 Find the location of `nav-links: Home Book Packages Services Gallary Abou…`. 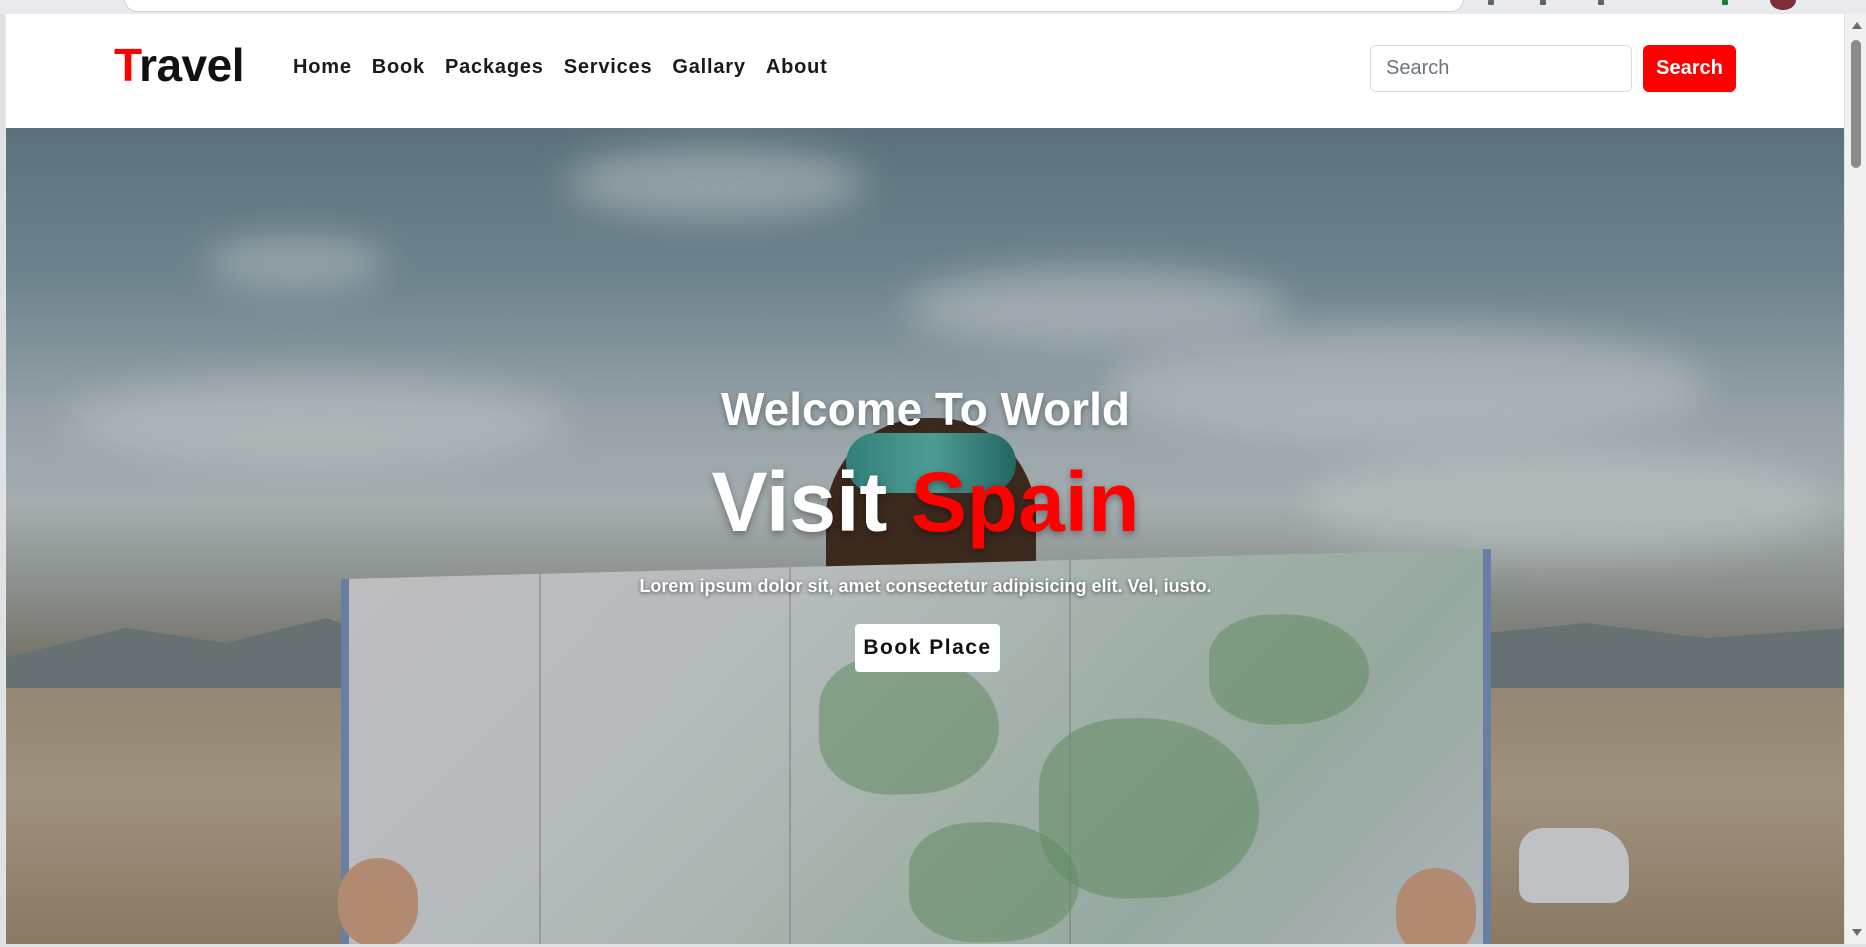

nav-links: Home Book Packages Services Gallary Abou… is located at coordinates (570, 67).